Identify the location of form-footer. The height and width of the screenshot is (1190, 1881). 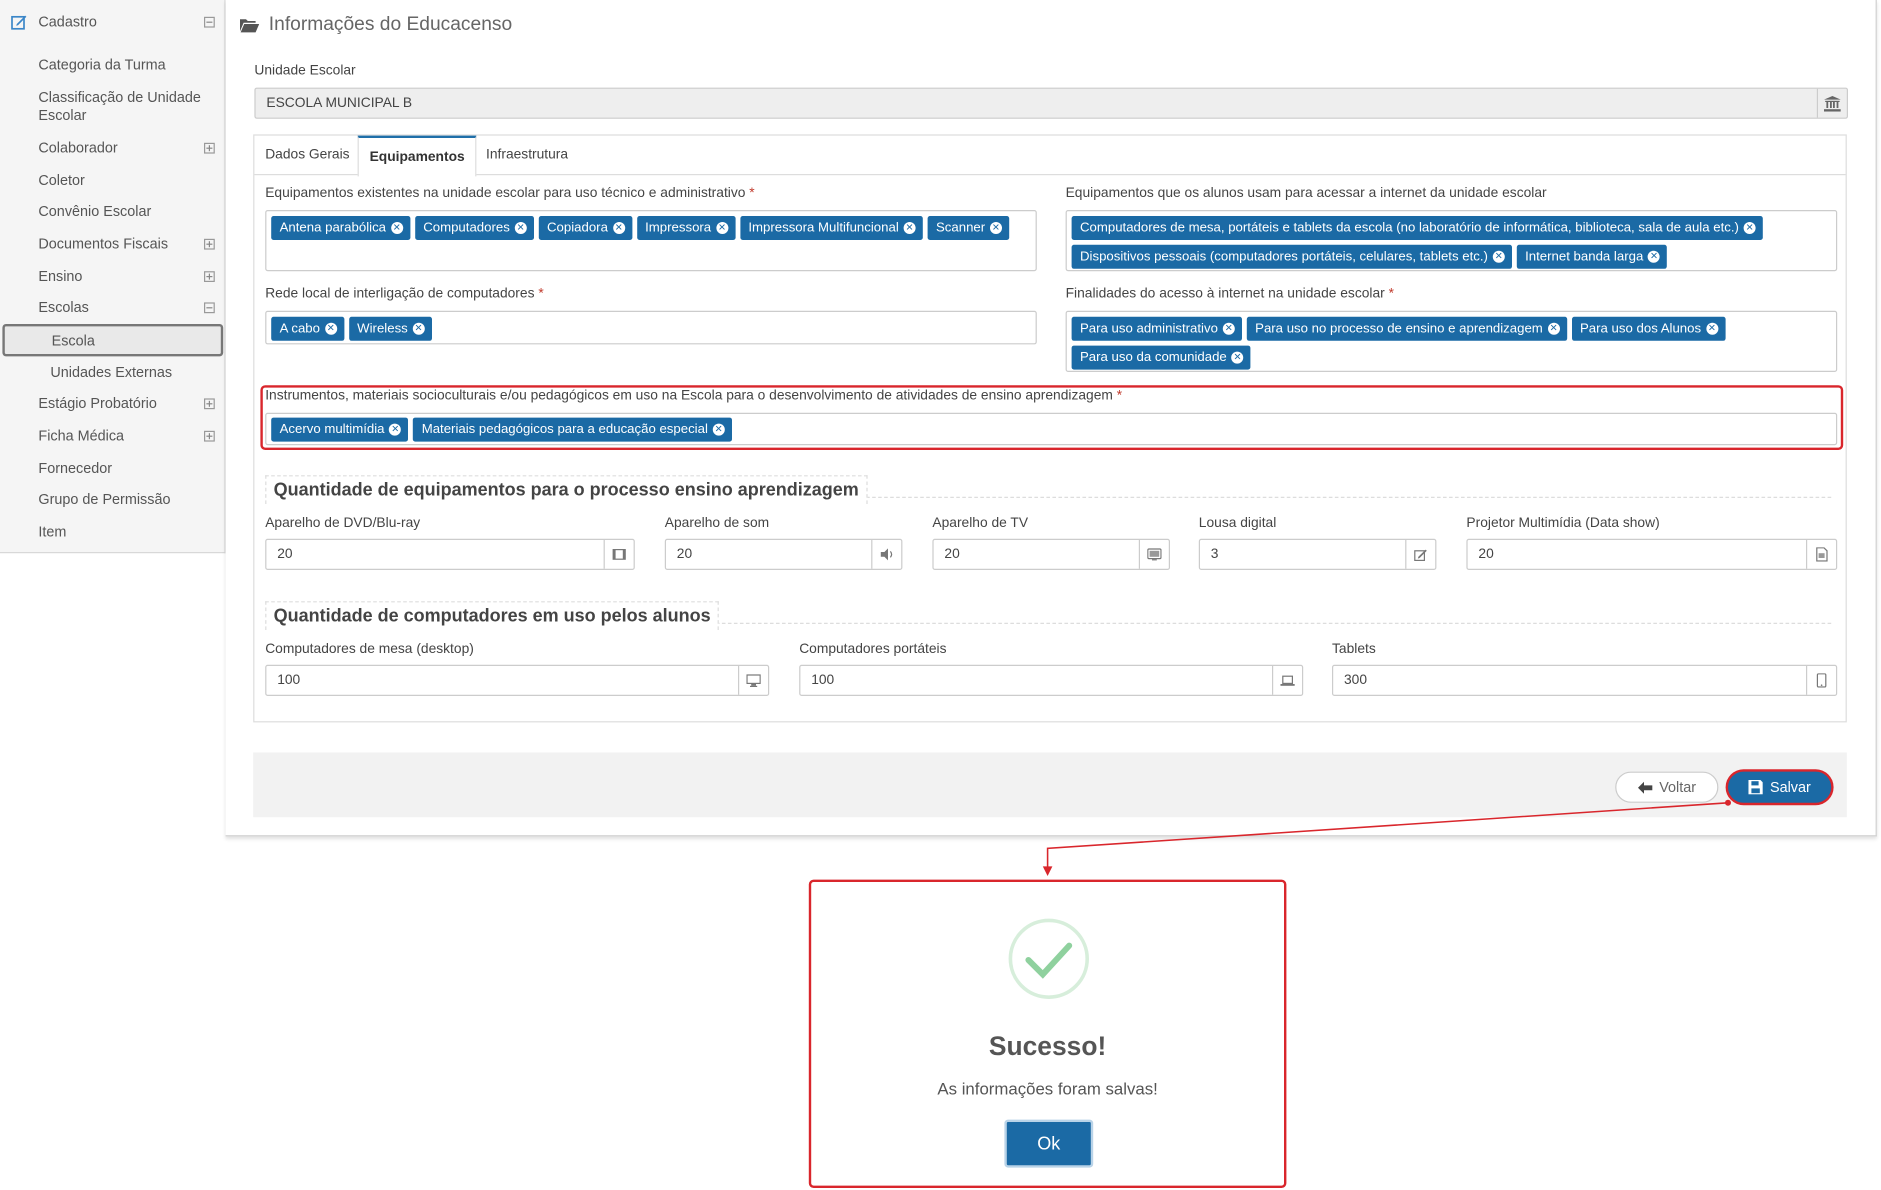
(1050, 785).